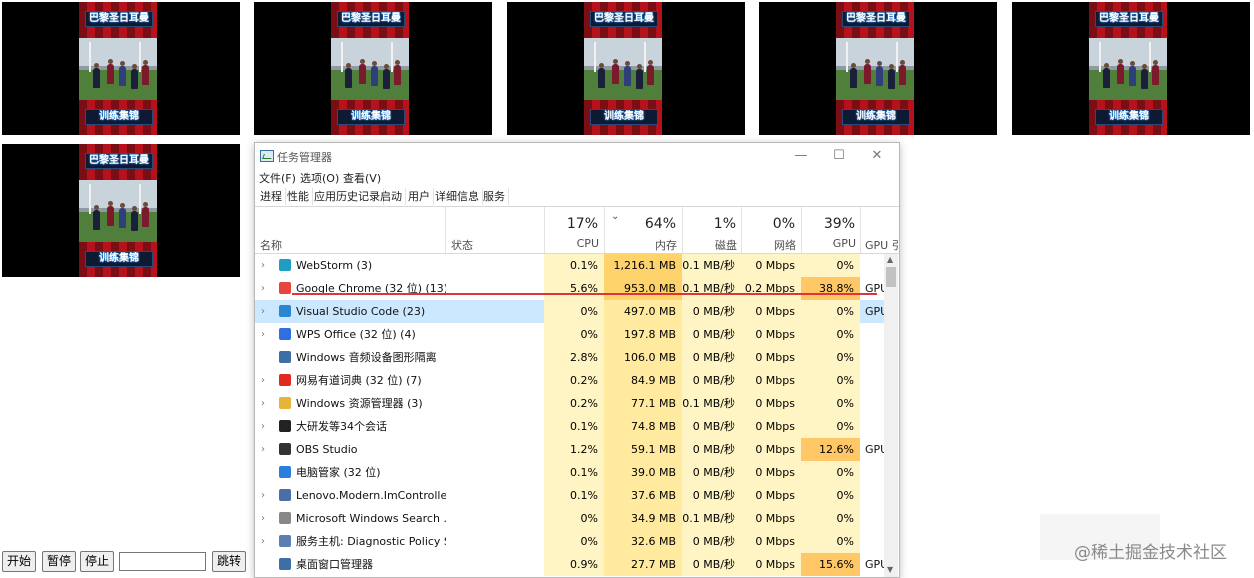 The height and width of the screenshot is (578, 1254). I want to click on column-disk: 磁盘, so click(709, 245).